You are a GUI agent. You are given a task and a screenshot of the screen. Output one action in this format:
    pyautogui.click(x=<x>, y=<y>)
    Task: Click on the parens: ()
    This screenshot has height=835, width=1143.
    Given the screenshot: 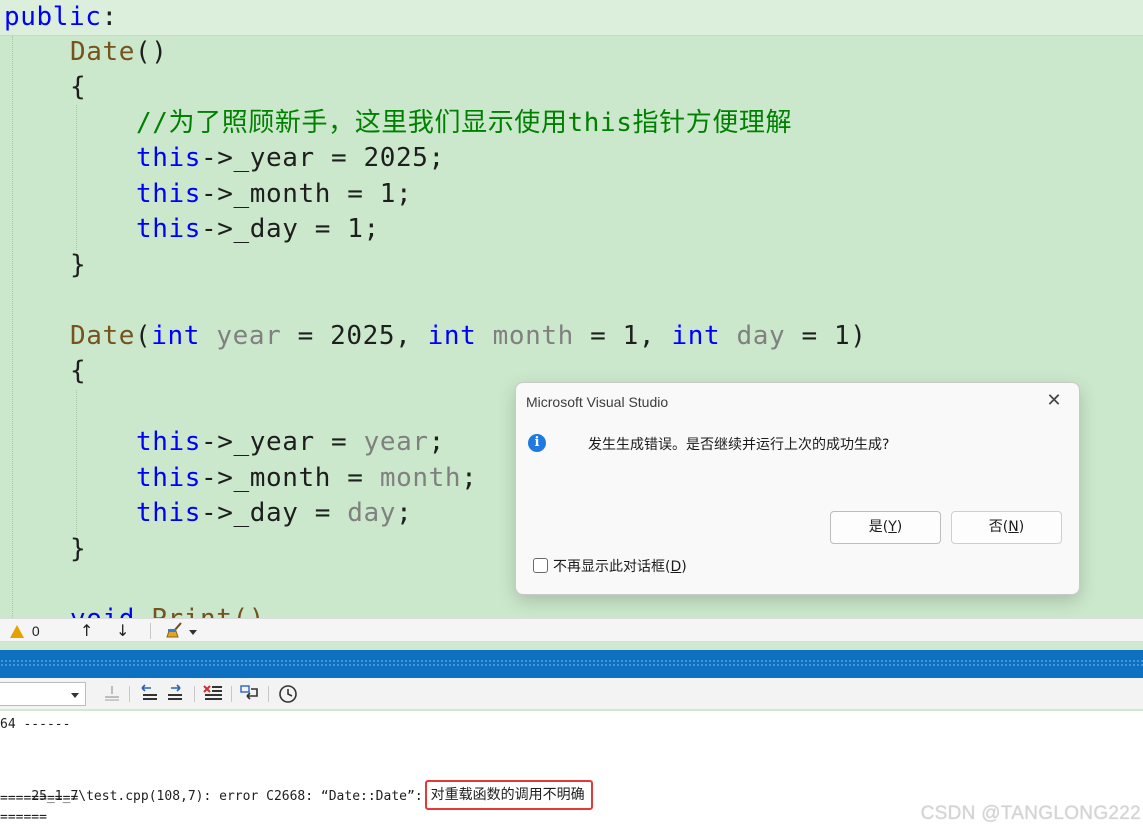 What is the action you would take?
    pyautogui.click(x=151, y=52)
    